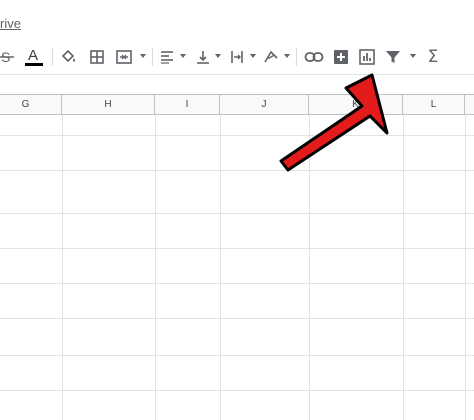  Describe the element at coordinates (237, 20) in the screenshot. I see `top-bar: rive` at that location.